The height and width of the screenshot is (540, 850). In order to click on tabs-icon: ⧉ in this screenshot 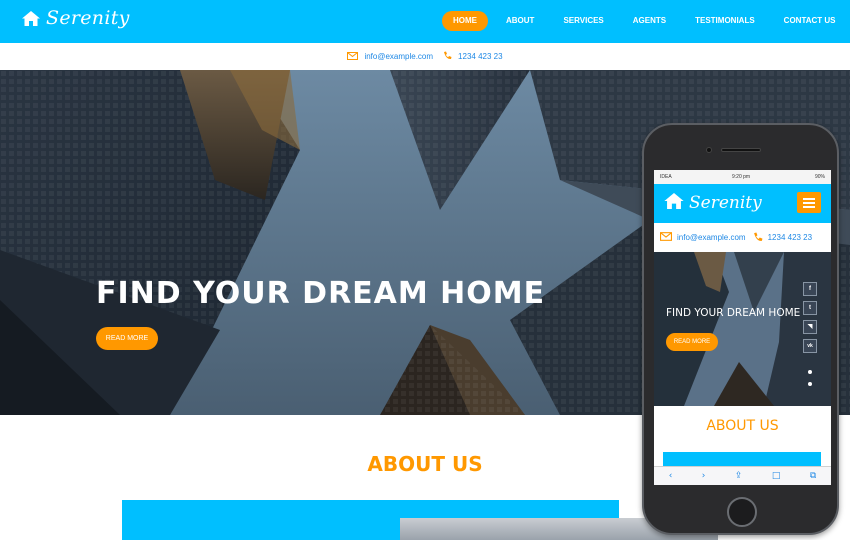, I will do `click(813, 476)`.